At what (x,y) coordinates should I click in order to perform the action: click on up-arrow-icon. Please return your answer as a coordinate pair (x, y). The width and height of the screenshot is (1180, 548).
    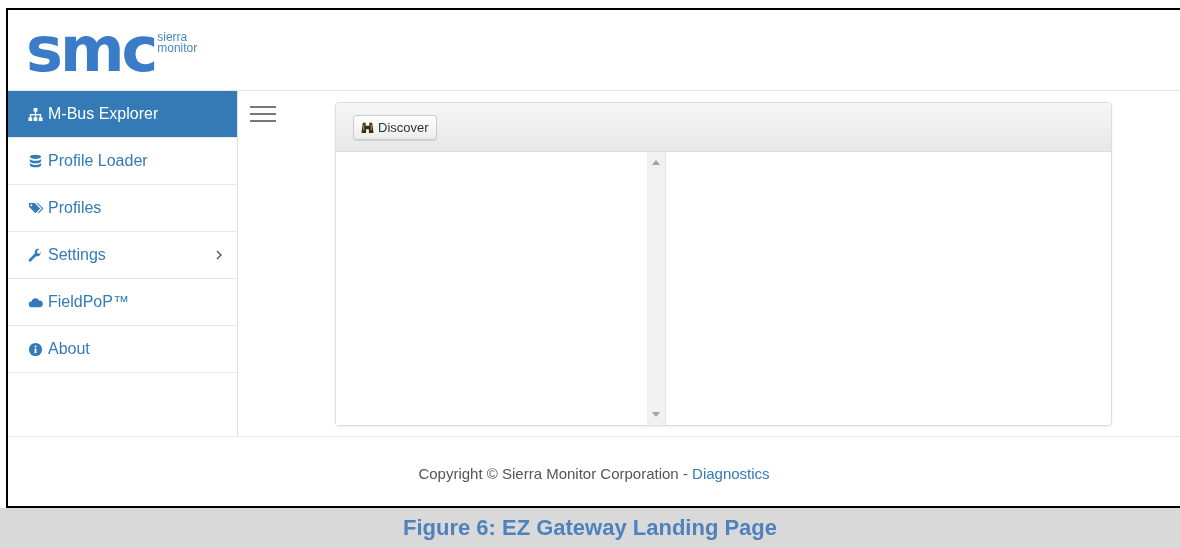
    Looking at the image, I should click on (656, 162).